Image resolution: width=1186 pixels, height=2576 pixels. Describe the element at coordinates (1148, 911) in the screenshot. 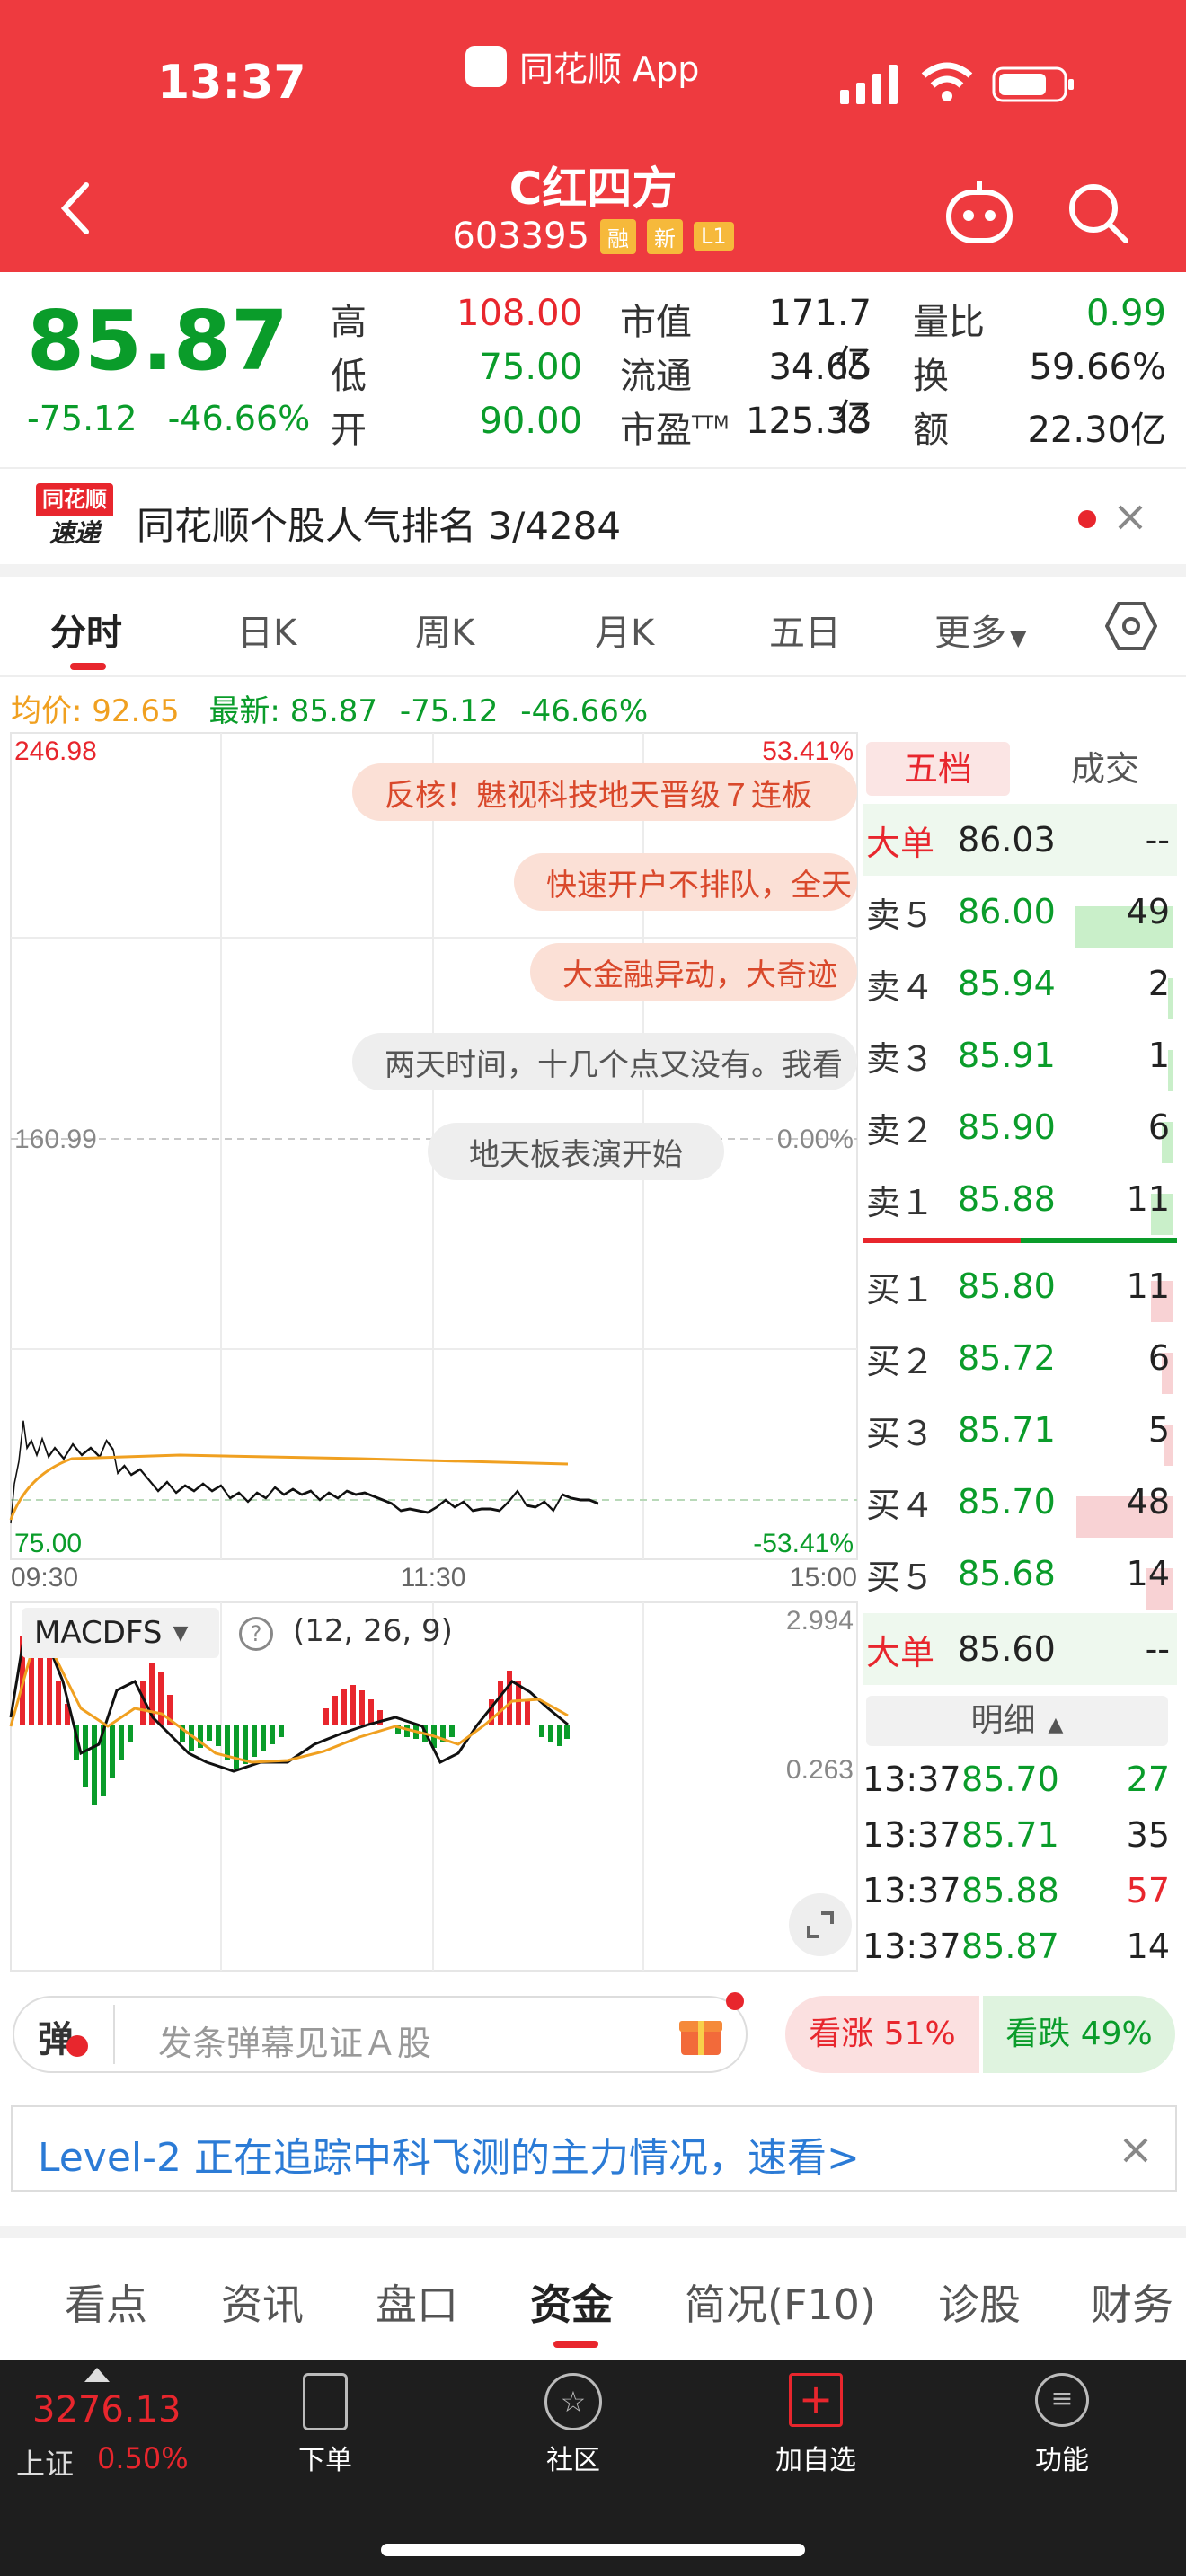

I see `sell-level-vol: 49` at that location.